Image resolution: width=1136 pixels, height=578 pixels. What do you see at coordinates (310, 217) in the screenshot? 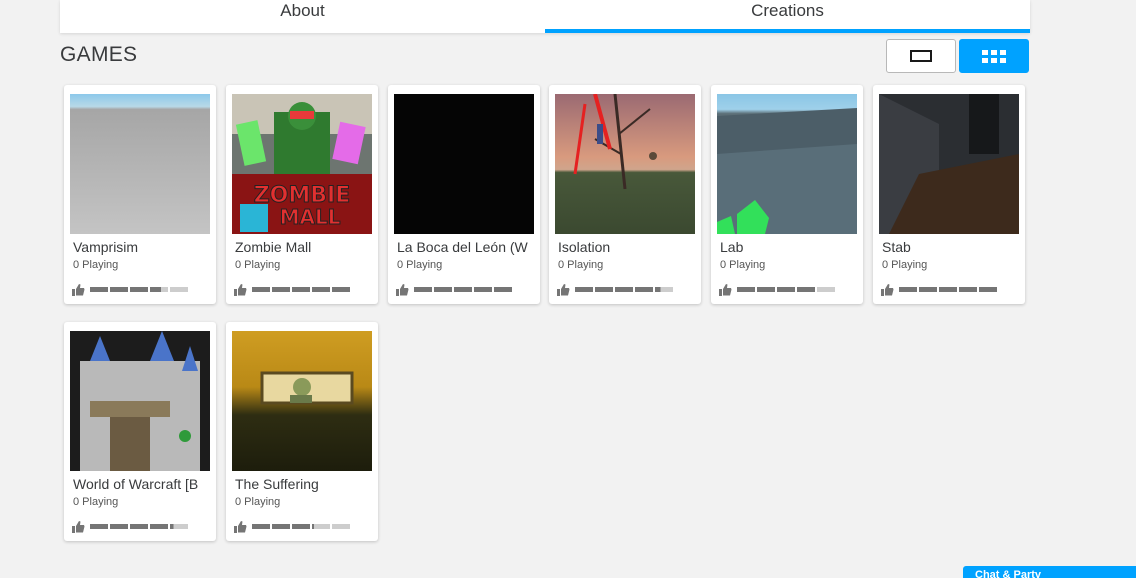
I see `svg-text: MALL` at bounding box center [310, 217].